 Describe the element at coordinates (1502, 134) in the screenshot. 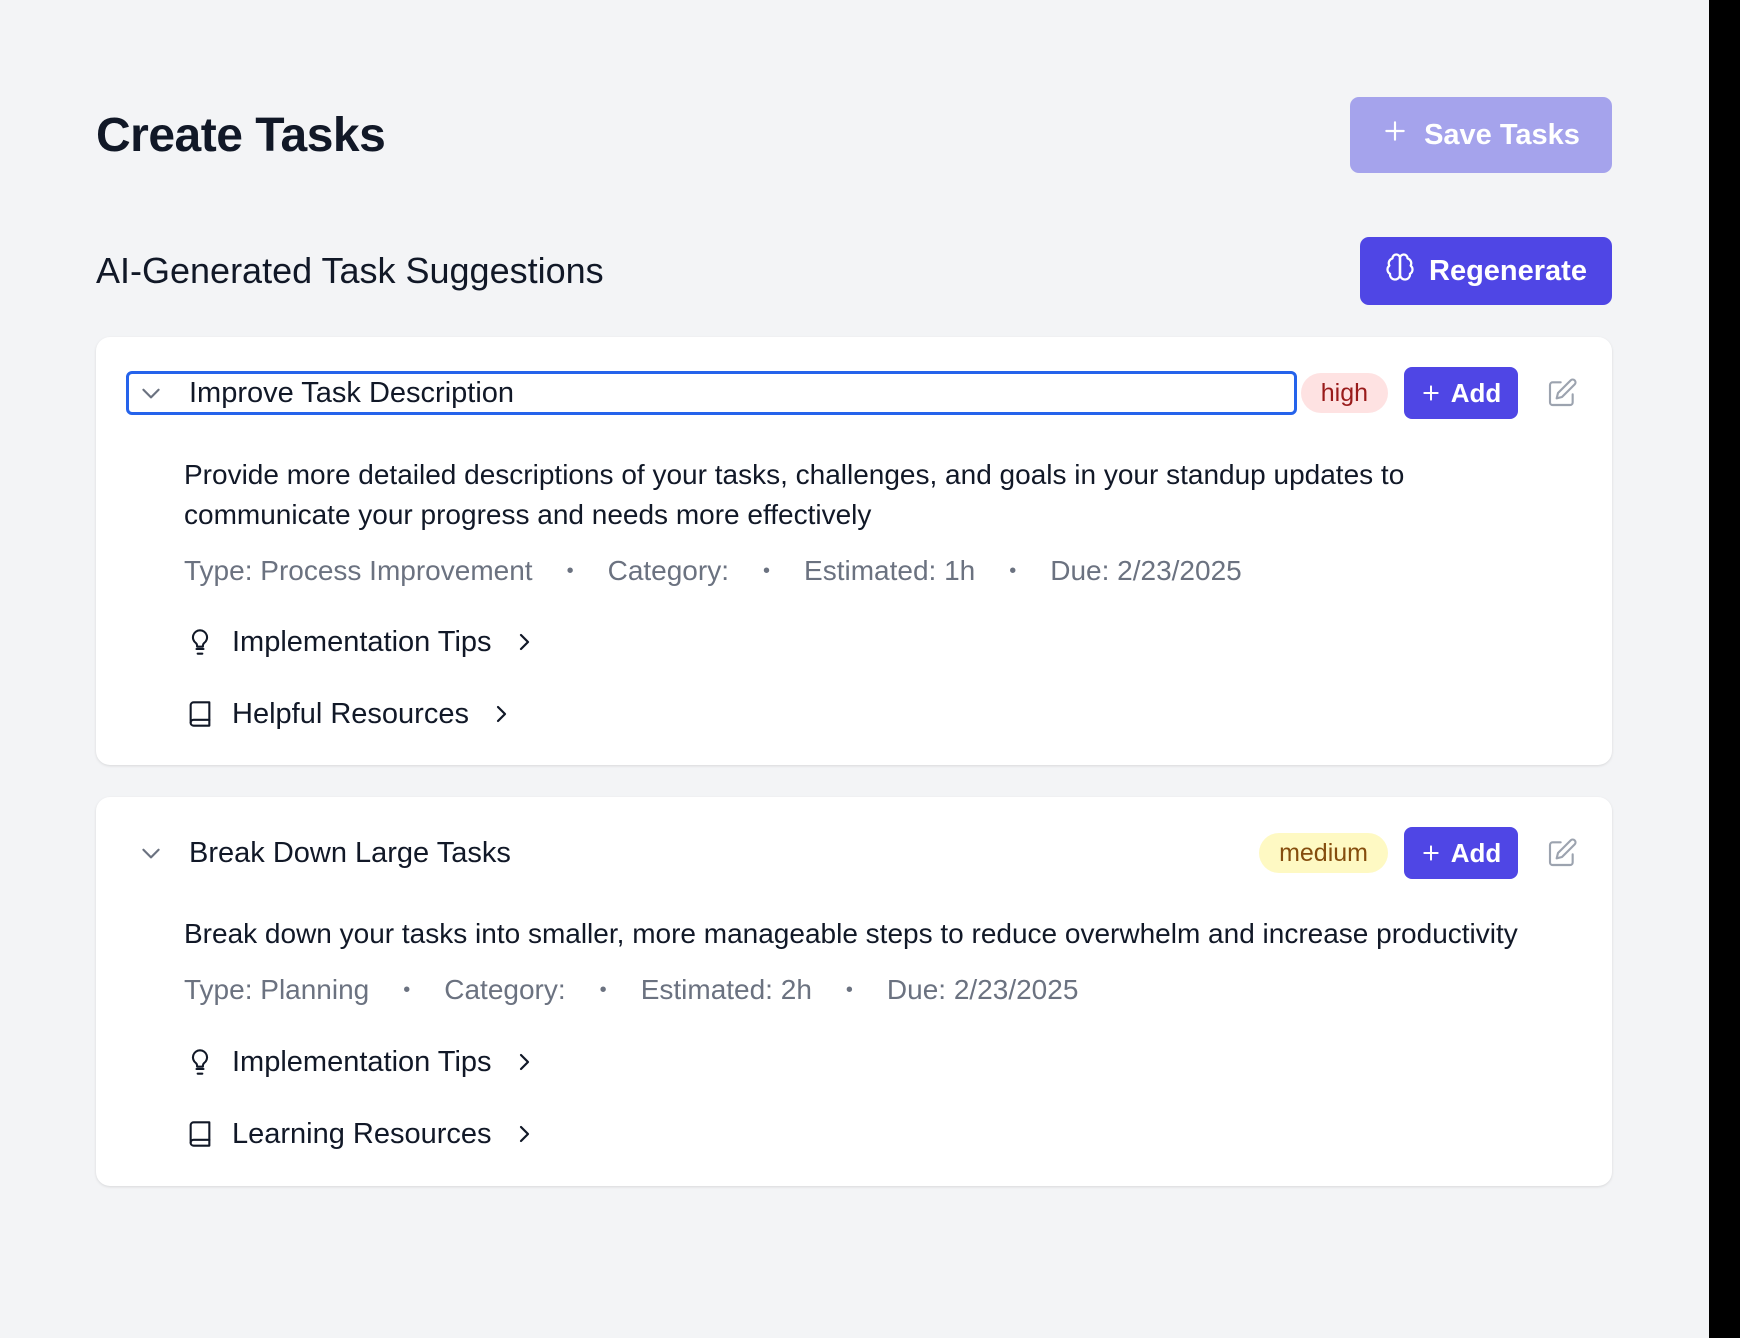

I see `save-tasks-label: Save Tasks` at that location.